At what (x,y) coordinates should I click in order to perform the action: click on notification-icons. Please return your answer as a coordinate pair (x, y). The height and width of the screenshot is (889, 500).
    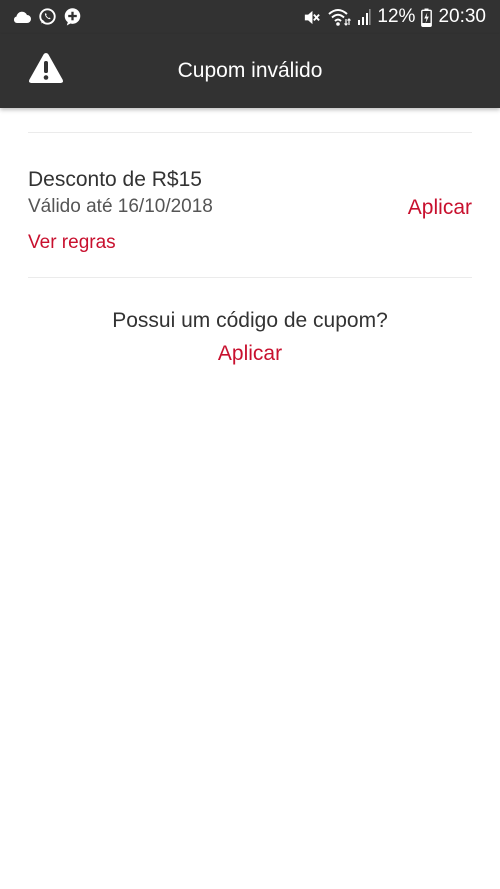
    Looking at the image, I should click on (47, 16).